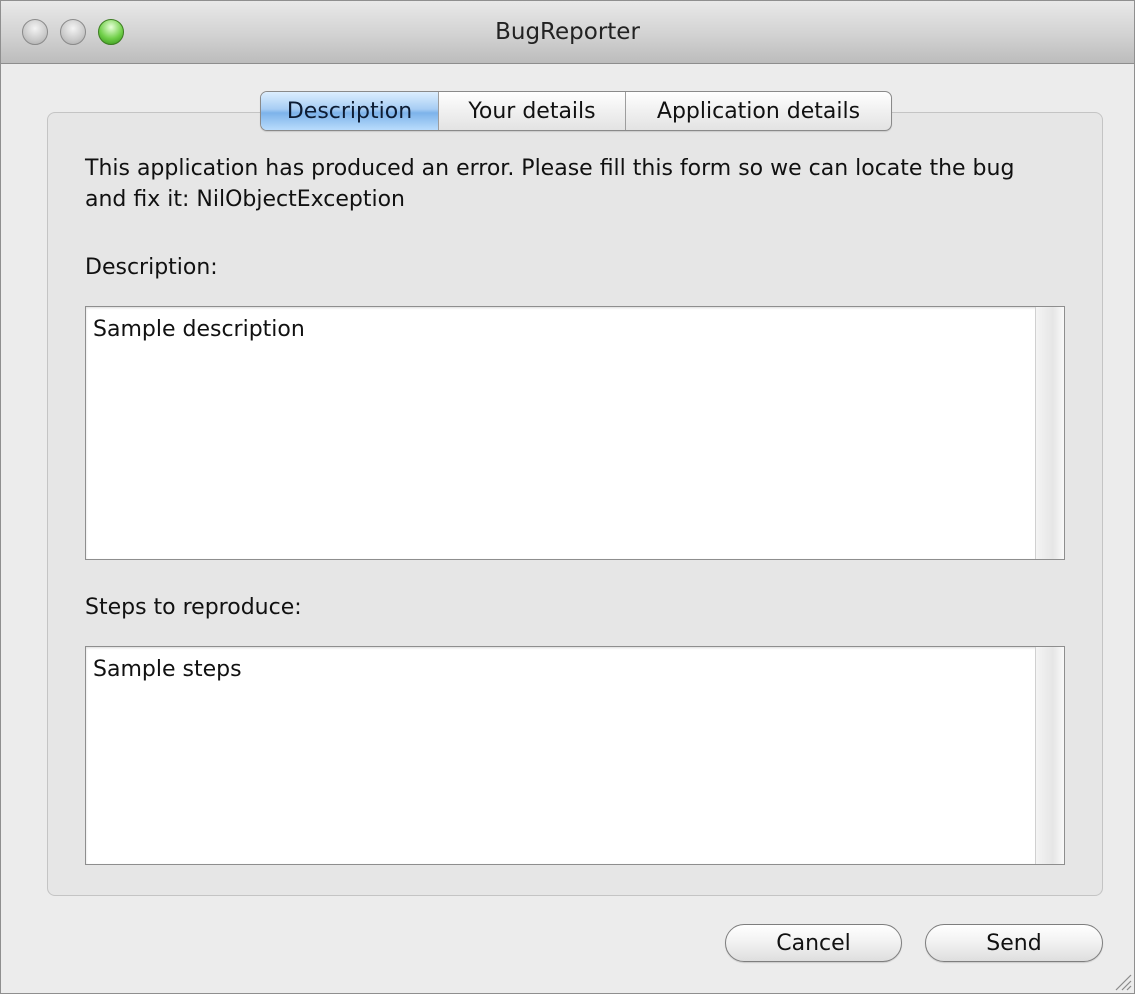  Describe the element at coordinates (532, 111) in the screenshot. I see `tab-your-details: Your details` at that location.